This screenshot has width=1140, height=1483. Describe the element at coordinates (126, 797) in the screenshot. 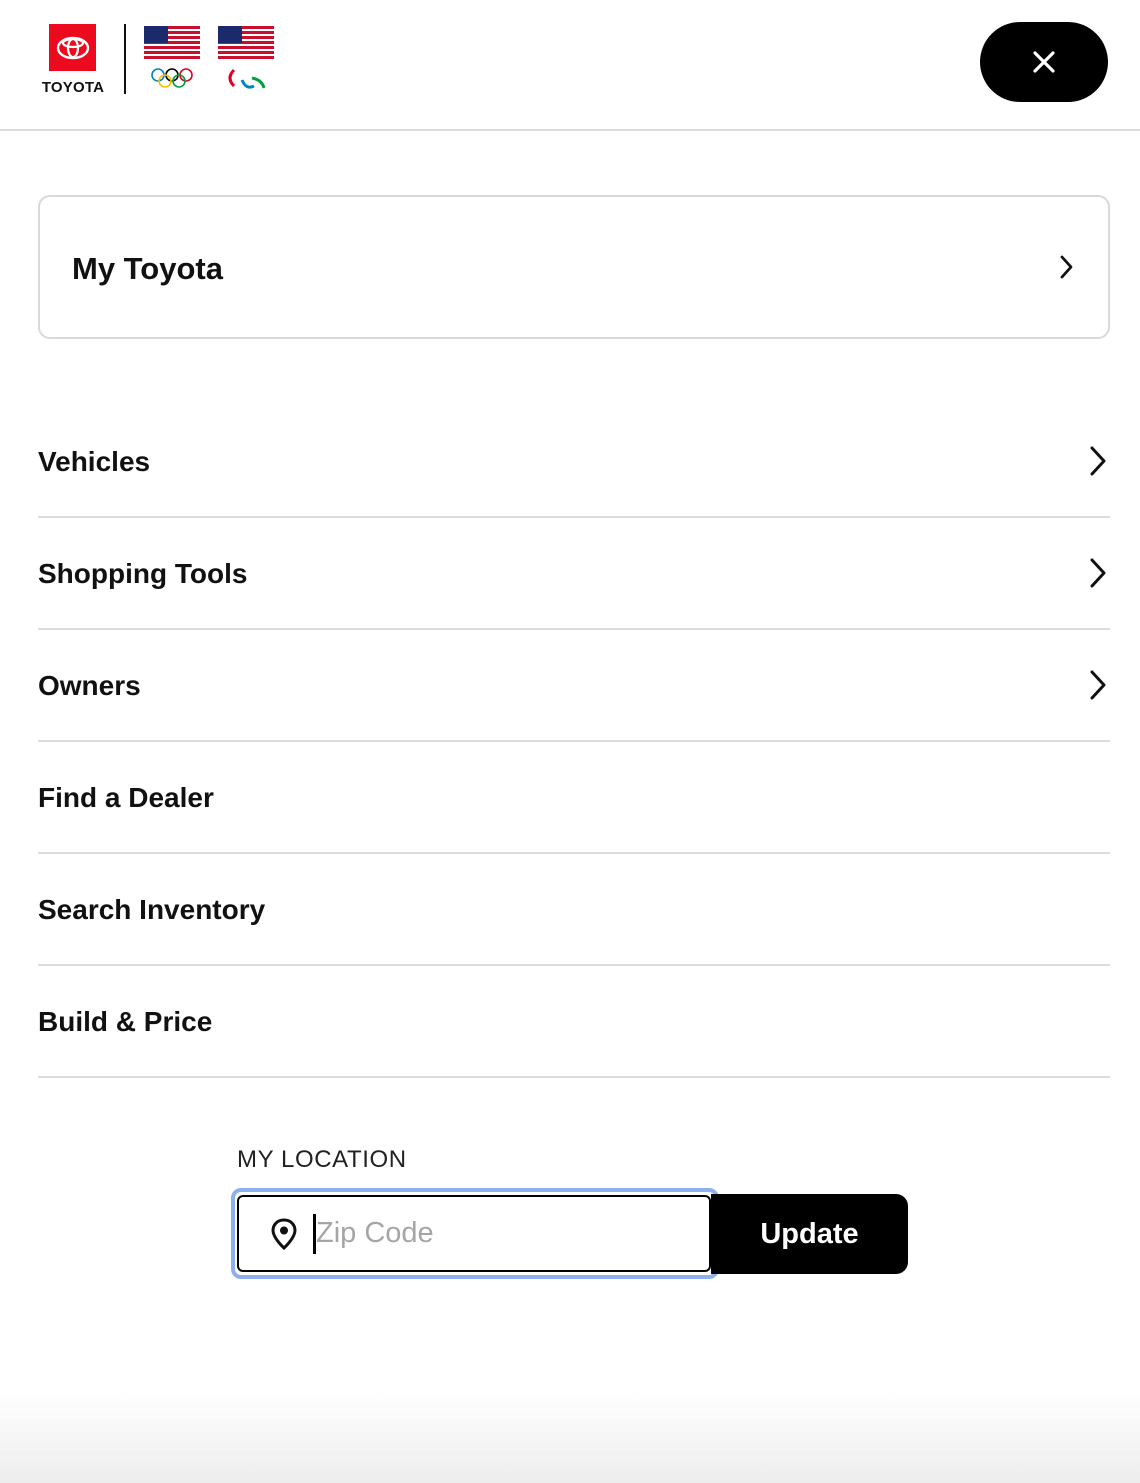

I see `menu-item-label: Find a Dealer` at that location.